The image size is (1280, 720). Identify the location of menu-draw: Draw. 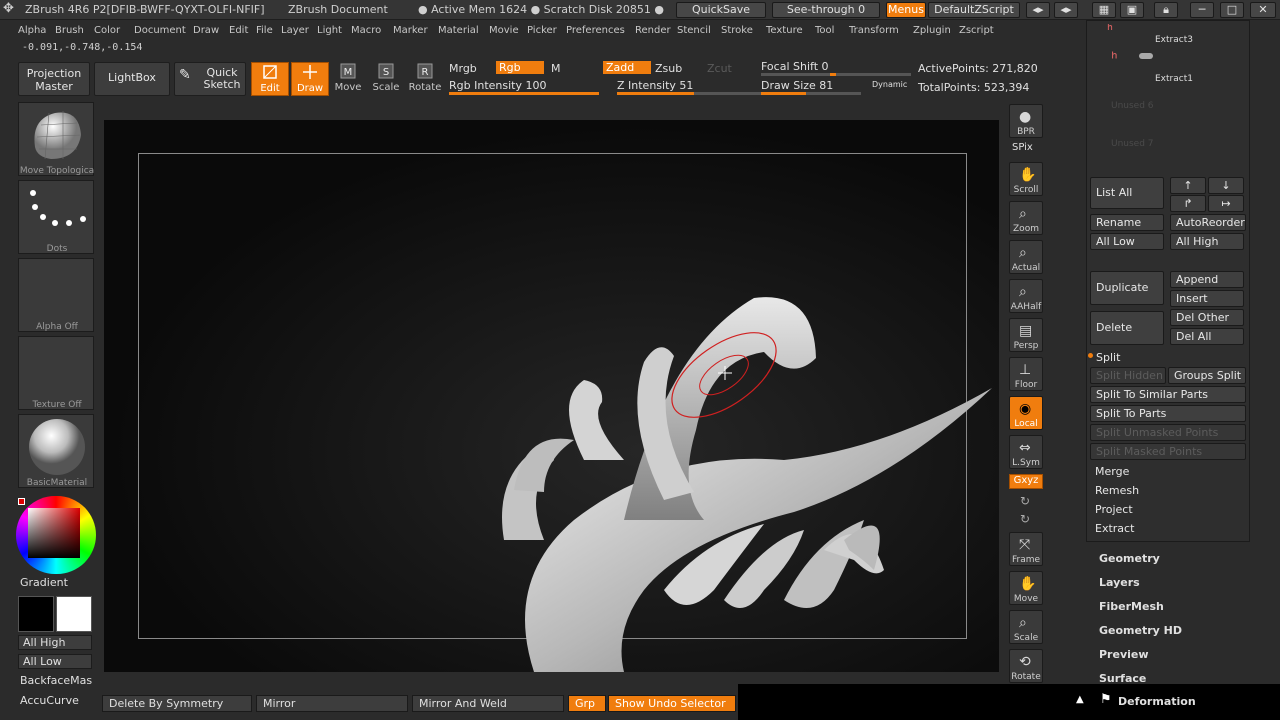
(206, 30).